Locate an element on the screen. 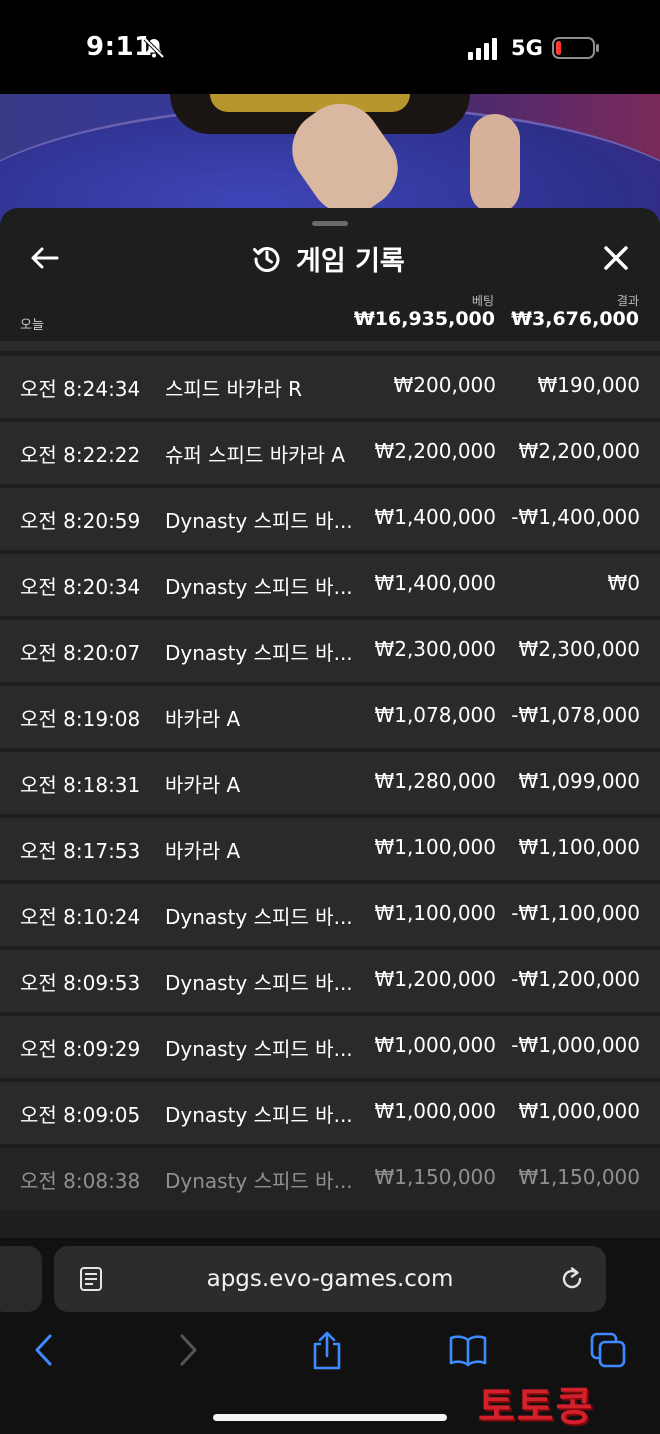  arrow-left-icon is located at coordinates (45, 258).